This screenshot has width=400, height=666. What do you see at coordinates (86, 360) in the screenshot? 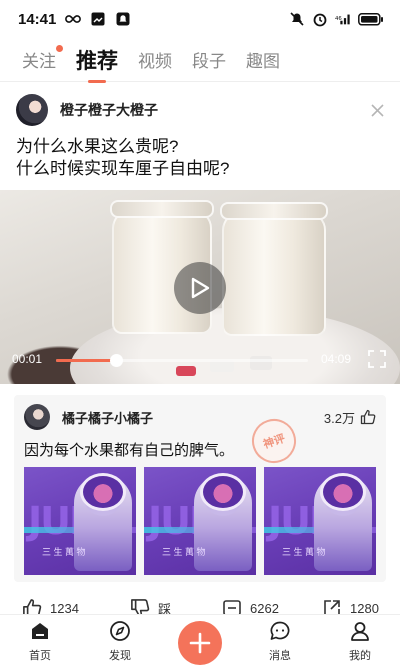
I see `video-progress-fill` at bounding box center [86, 360].